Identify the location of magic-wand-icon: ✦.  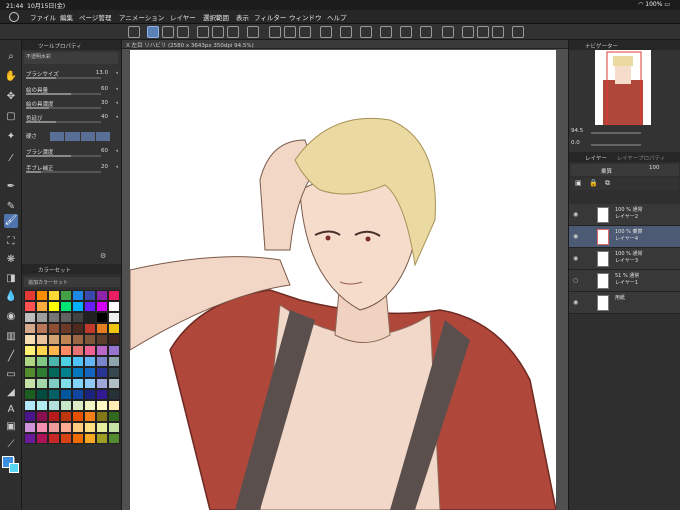
(11, 137).